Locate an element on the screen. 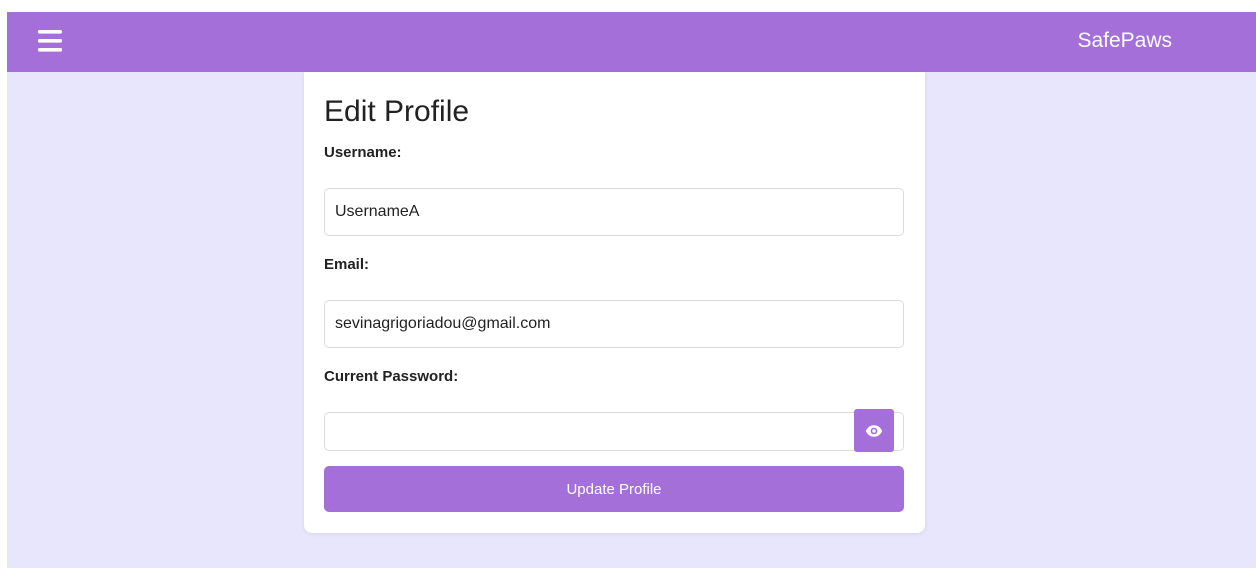 The height and width of the screenshot is (568, 1256). menu-button is located at coordinates (50, 41).